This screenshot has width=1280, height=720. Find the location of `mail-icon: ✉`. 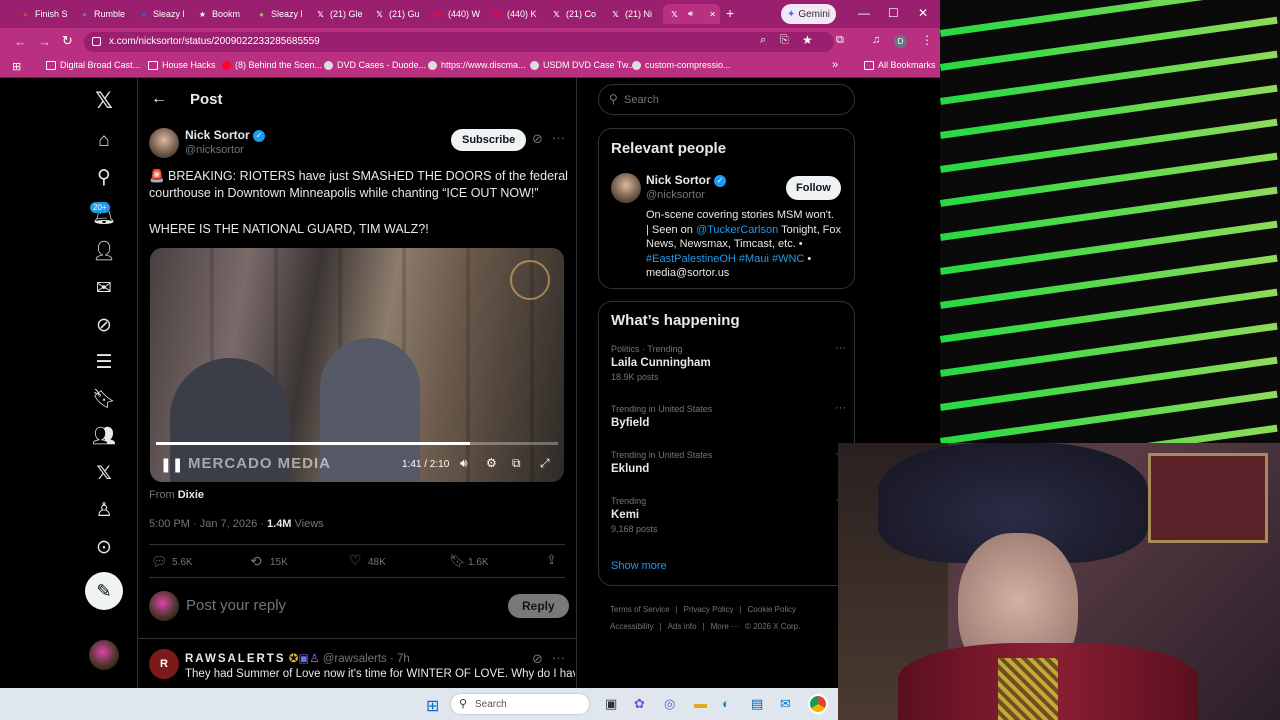

mail-icon: ✉ is located at coordinates (785, 704).